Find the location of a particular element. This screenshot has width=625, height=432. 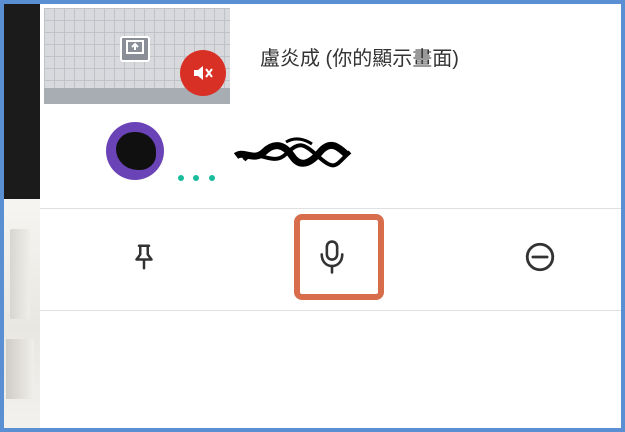

avatar-redaction is located at coordinates (136, 151).